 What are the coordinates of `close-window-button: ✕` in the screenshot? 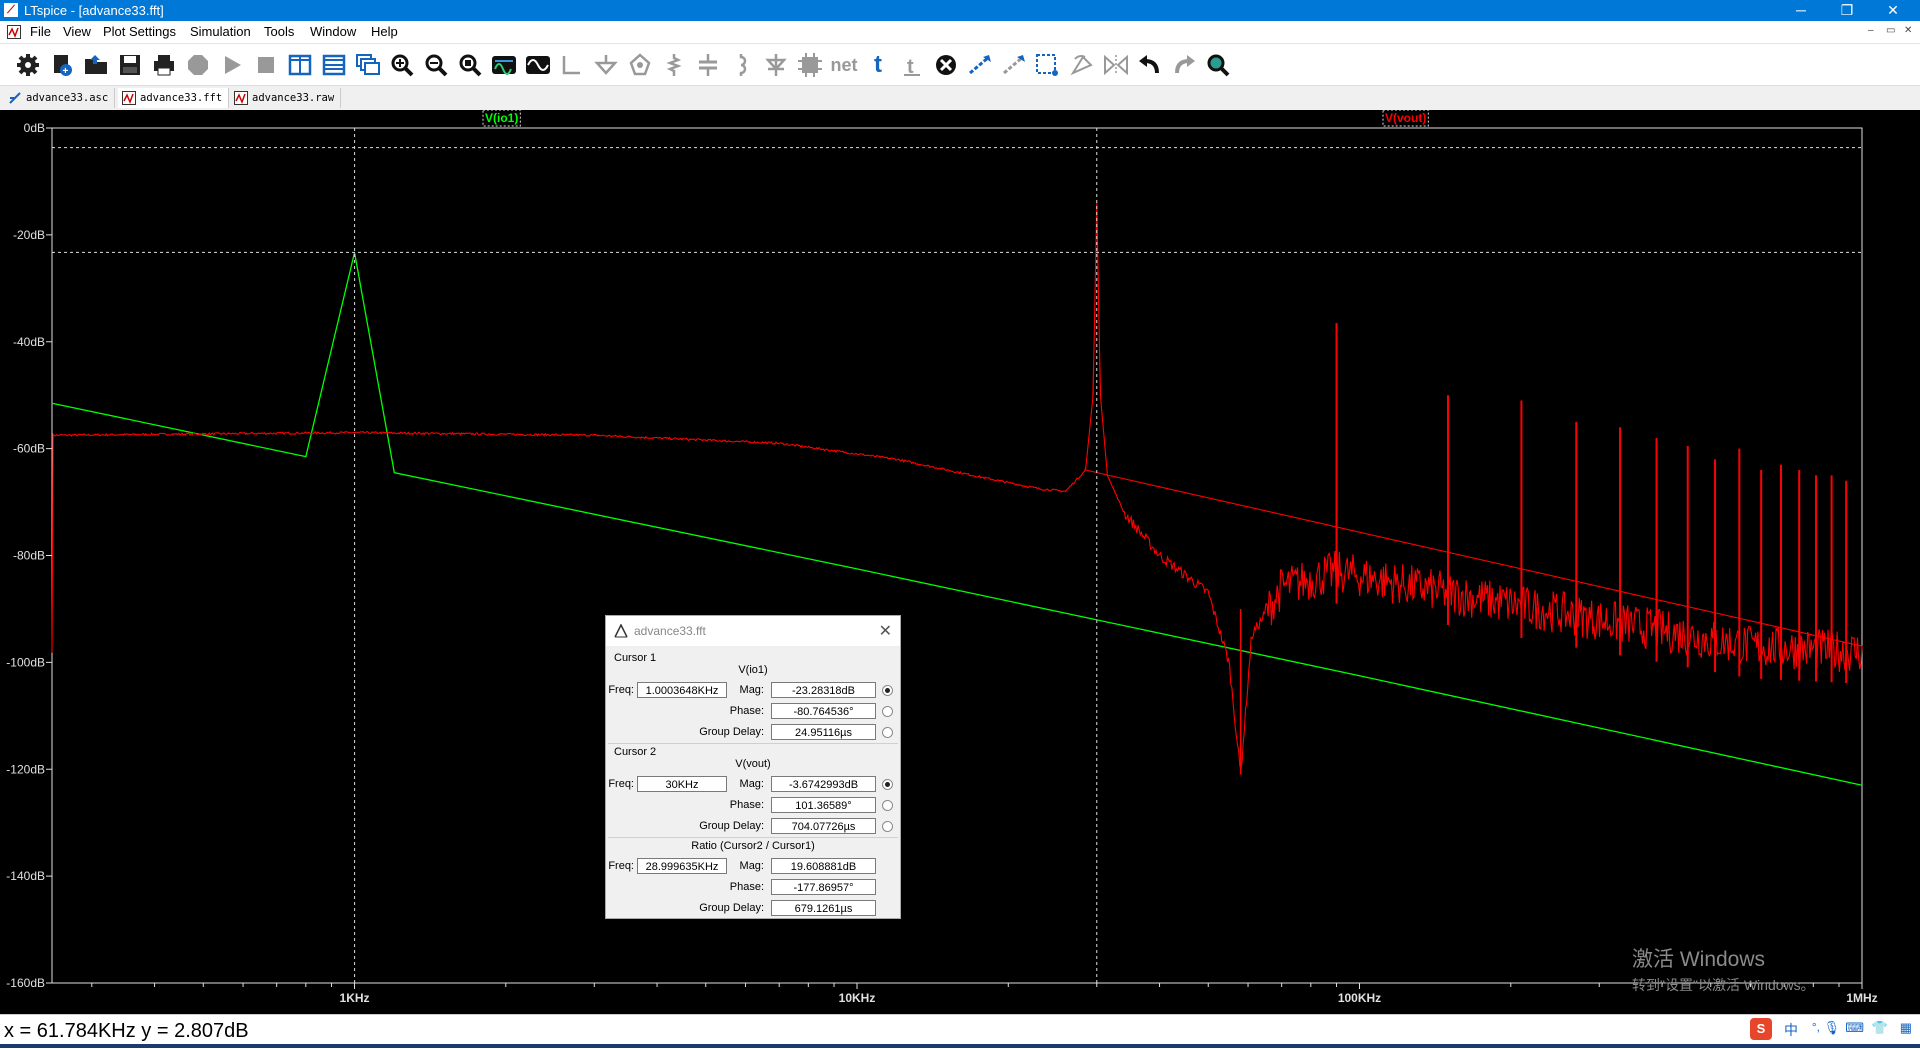 It's located at (1893, 10).